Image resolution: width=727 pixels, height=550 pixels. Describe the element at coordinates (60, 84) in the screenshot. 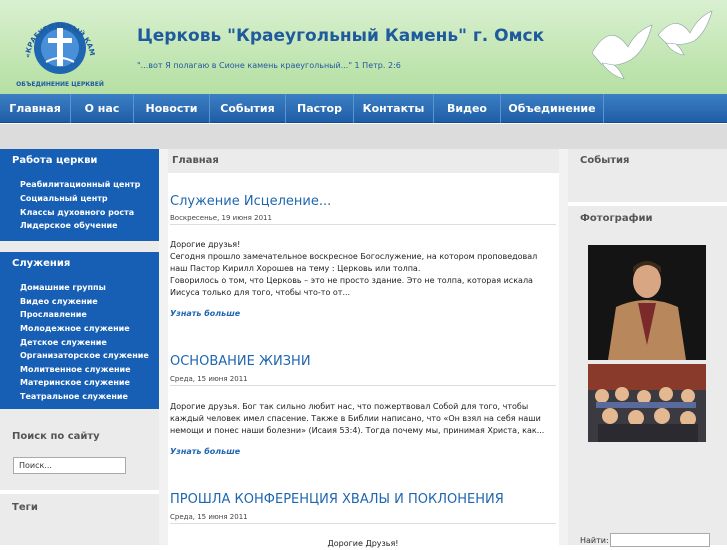

I see `svg-text: ОБЪЕДИНЕНИЕ ЦЕРКВЕЙ` at that location.